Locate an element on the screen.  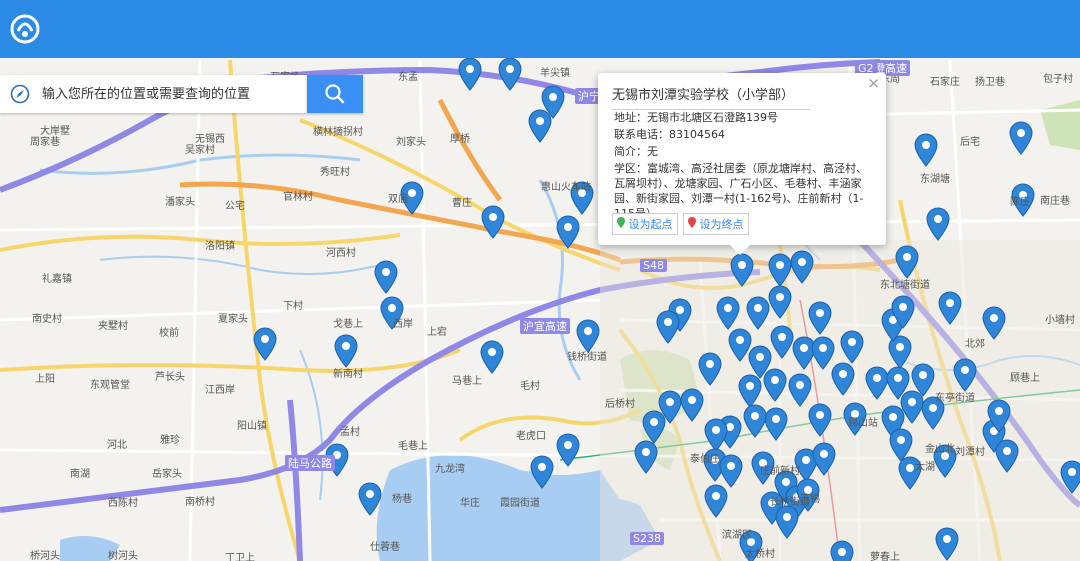
road-label: 陆马公路 is located at coordinates (310, 463).